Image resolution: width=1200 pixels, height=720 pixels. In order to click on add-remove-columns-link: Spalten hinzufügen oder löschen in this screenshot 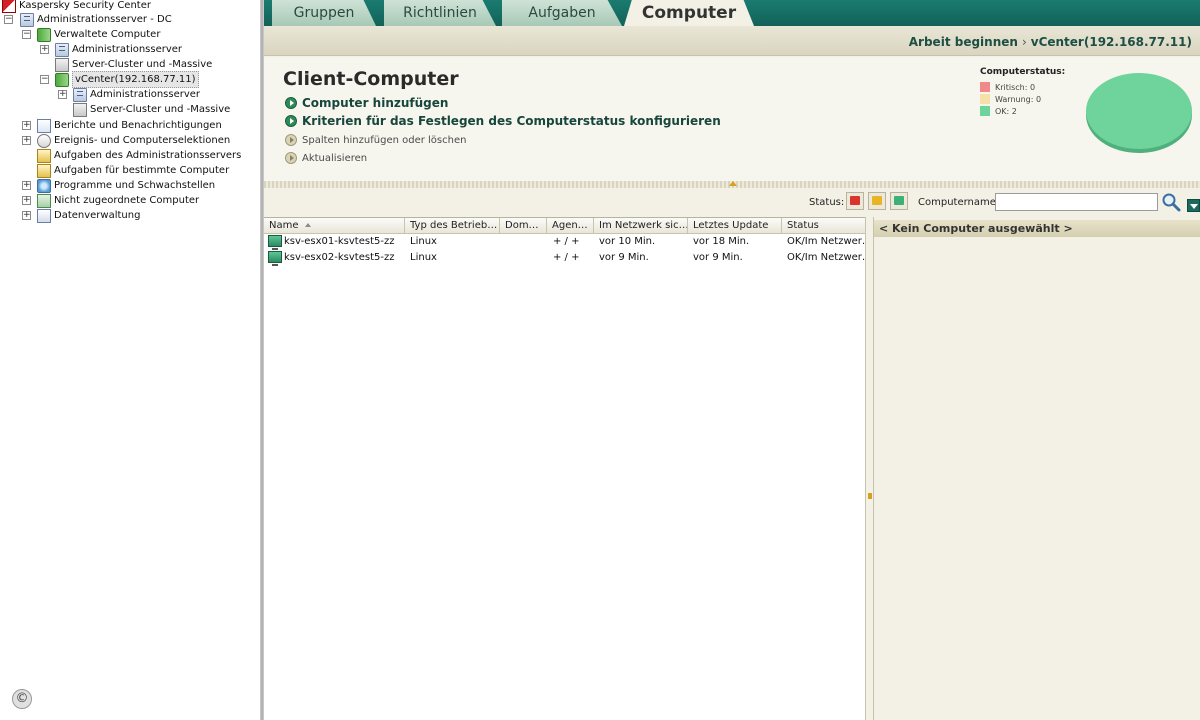, I will do `click(375, 140)`.